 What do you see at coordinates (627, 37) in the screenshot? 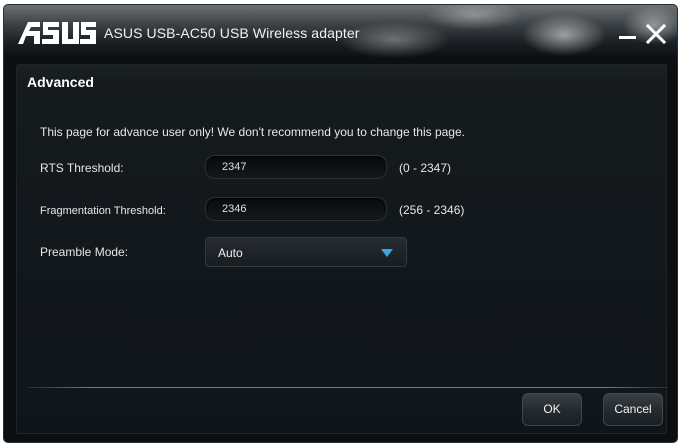
I see `minimize-icon` at bounding box center [627, 37].